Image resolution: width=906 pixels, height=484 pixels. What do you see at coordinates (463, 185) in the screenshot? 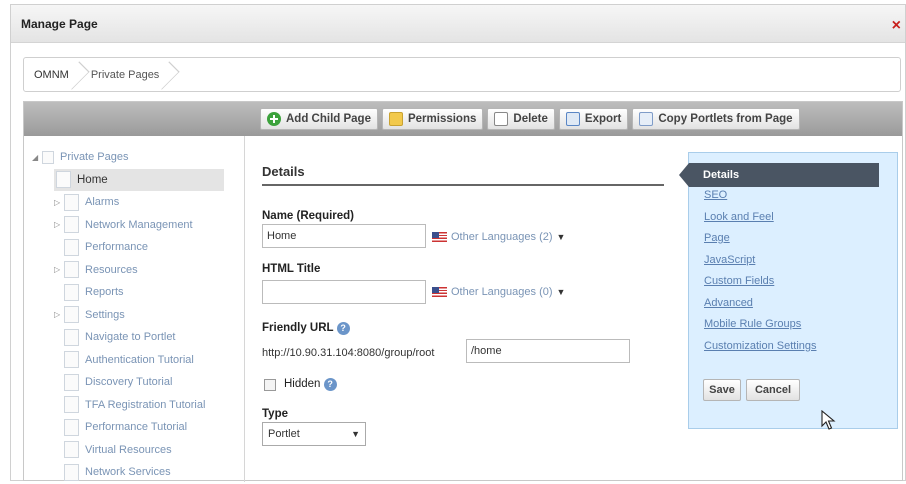
I see `details-divider` at bounding box center [463, 185].